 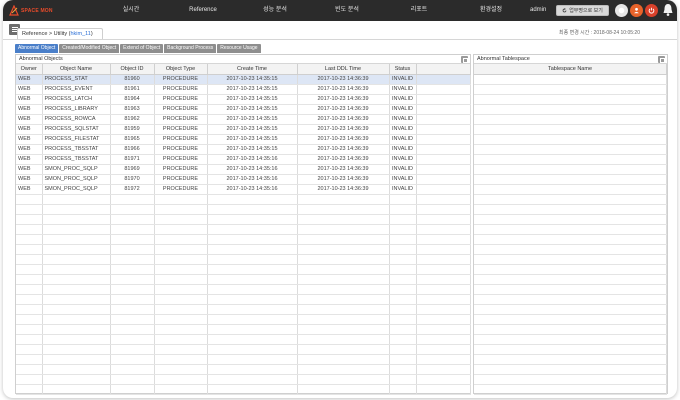 I want to click on table-cell: 81972, so click(x=132, y=189).